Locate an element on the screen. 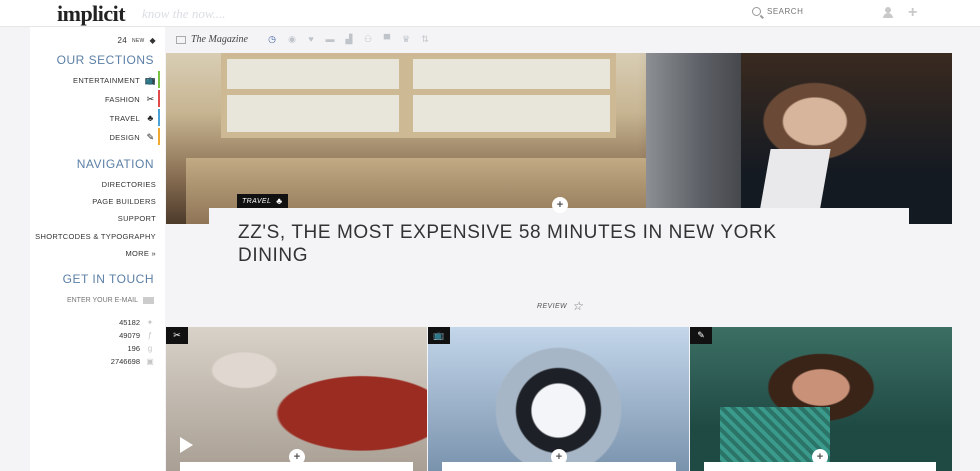 This screenshot has width=980, height=471. magazine-tab: The Magazine is located at coordinates (212, 39).